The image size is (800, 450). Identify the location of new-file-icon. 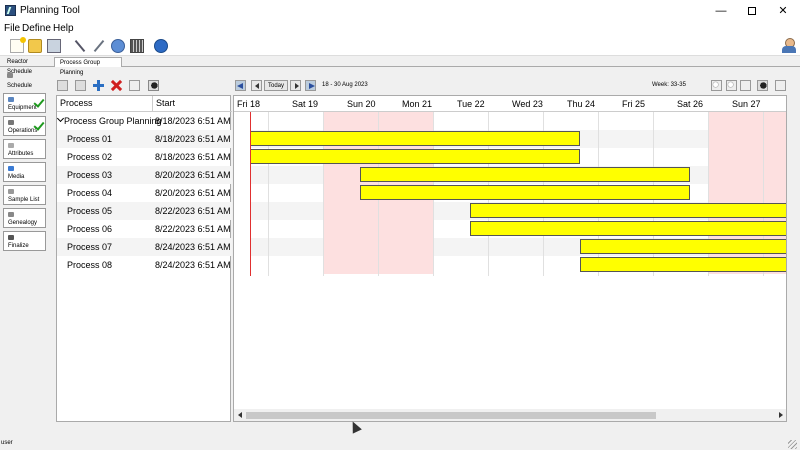
(18, 45).